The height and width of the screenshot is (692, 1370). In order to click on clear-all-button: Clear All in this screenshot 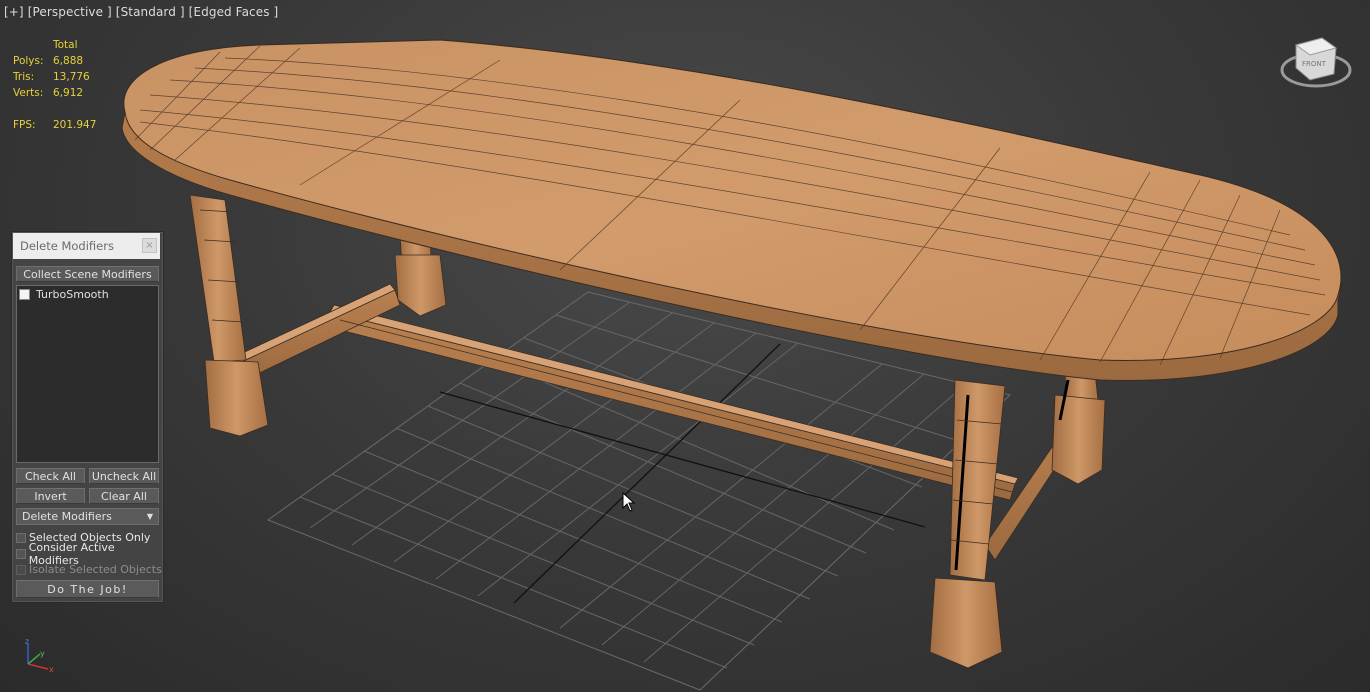, I will do `click(124, 496)`.